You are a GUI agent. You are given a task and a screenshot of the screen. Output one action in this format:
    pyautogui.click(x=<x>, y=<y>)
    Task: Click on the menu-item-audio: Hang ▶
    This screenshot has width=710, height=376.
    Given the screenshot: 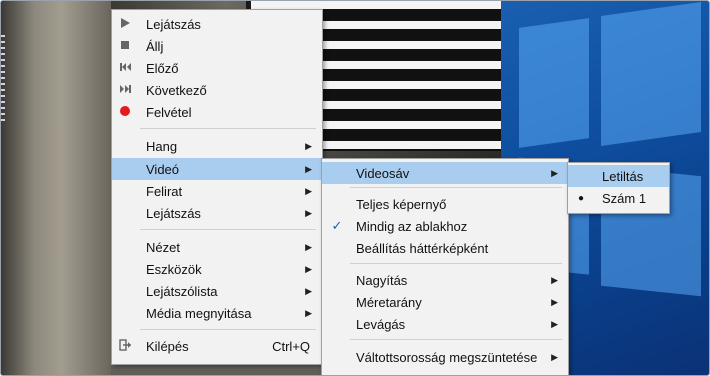 What is the action you would take?
    pyautogui.click(x=217, y=146)
    